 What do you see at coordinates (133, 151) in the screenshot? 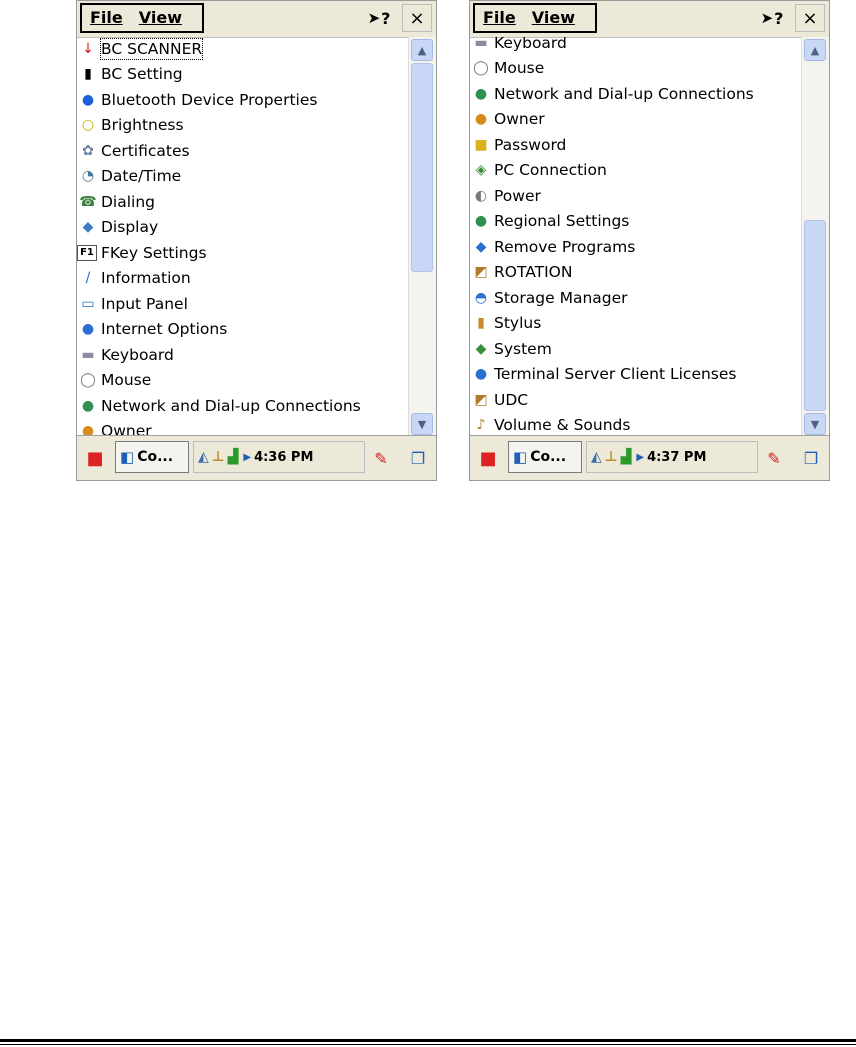
I see `list-item: ✿ Certificates` at bounding box center [133, 151].